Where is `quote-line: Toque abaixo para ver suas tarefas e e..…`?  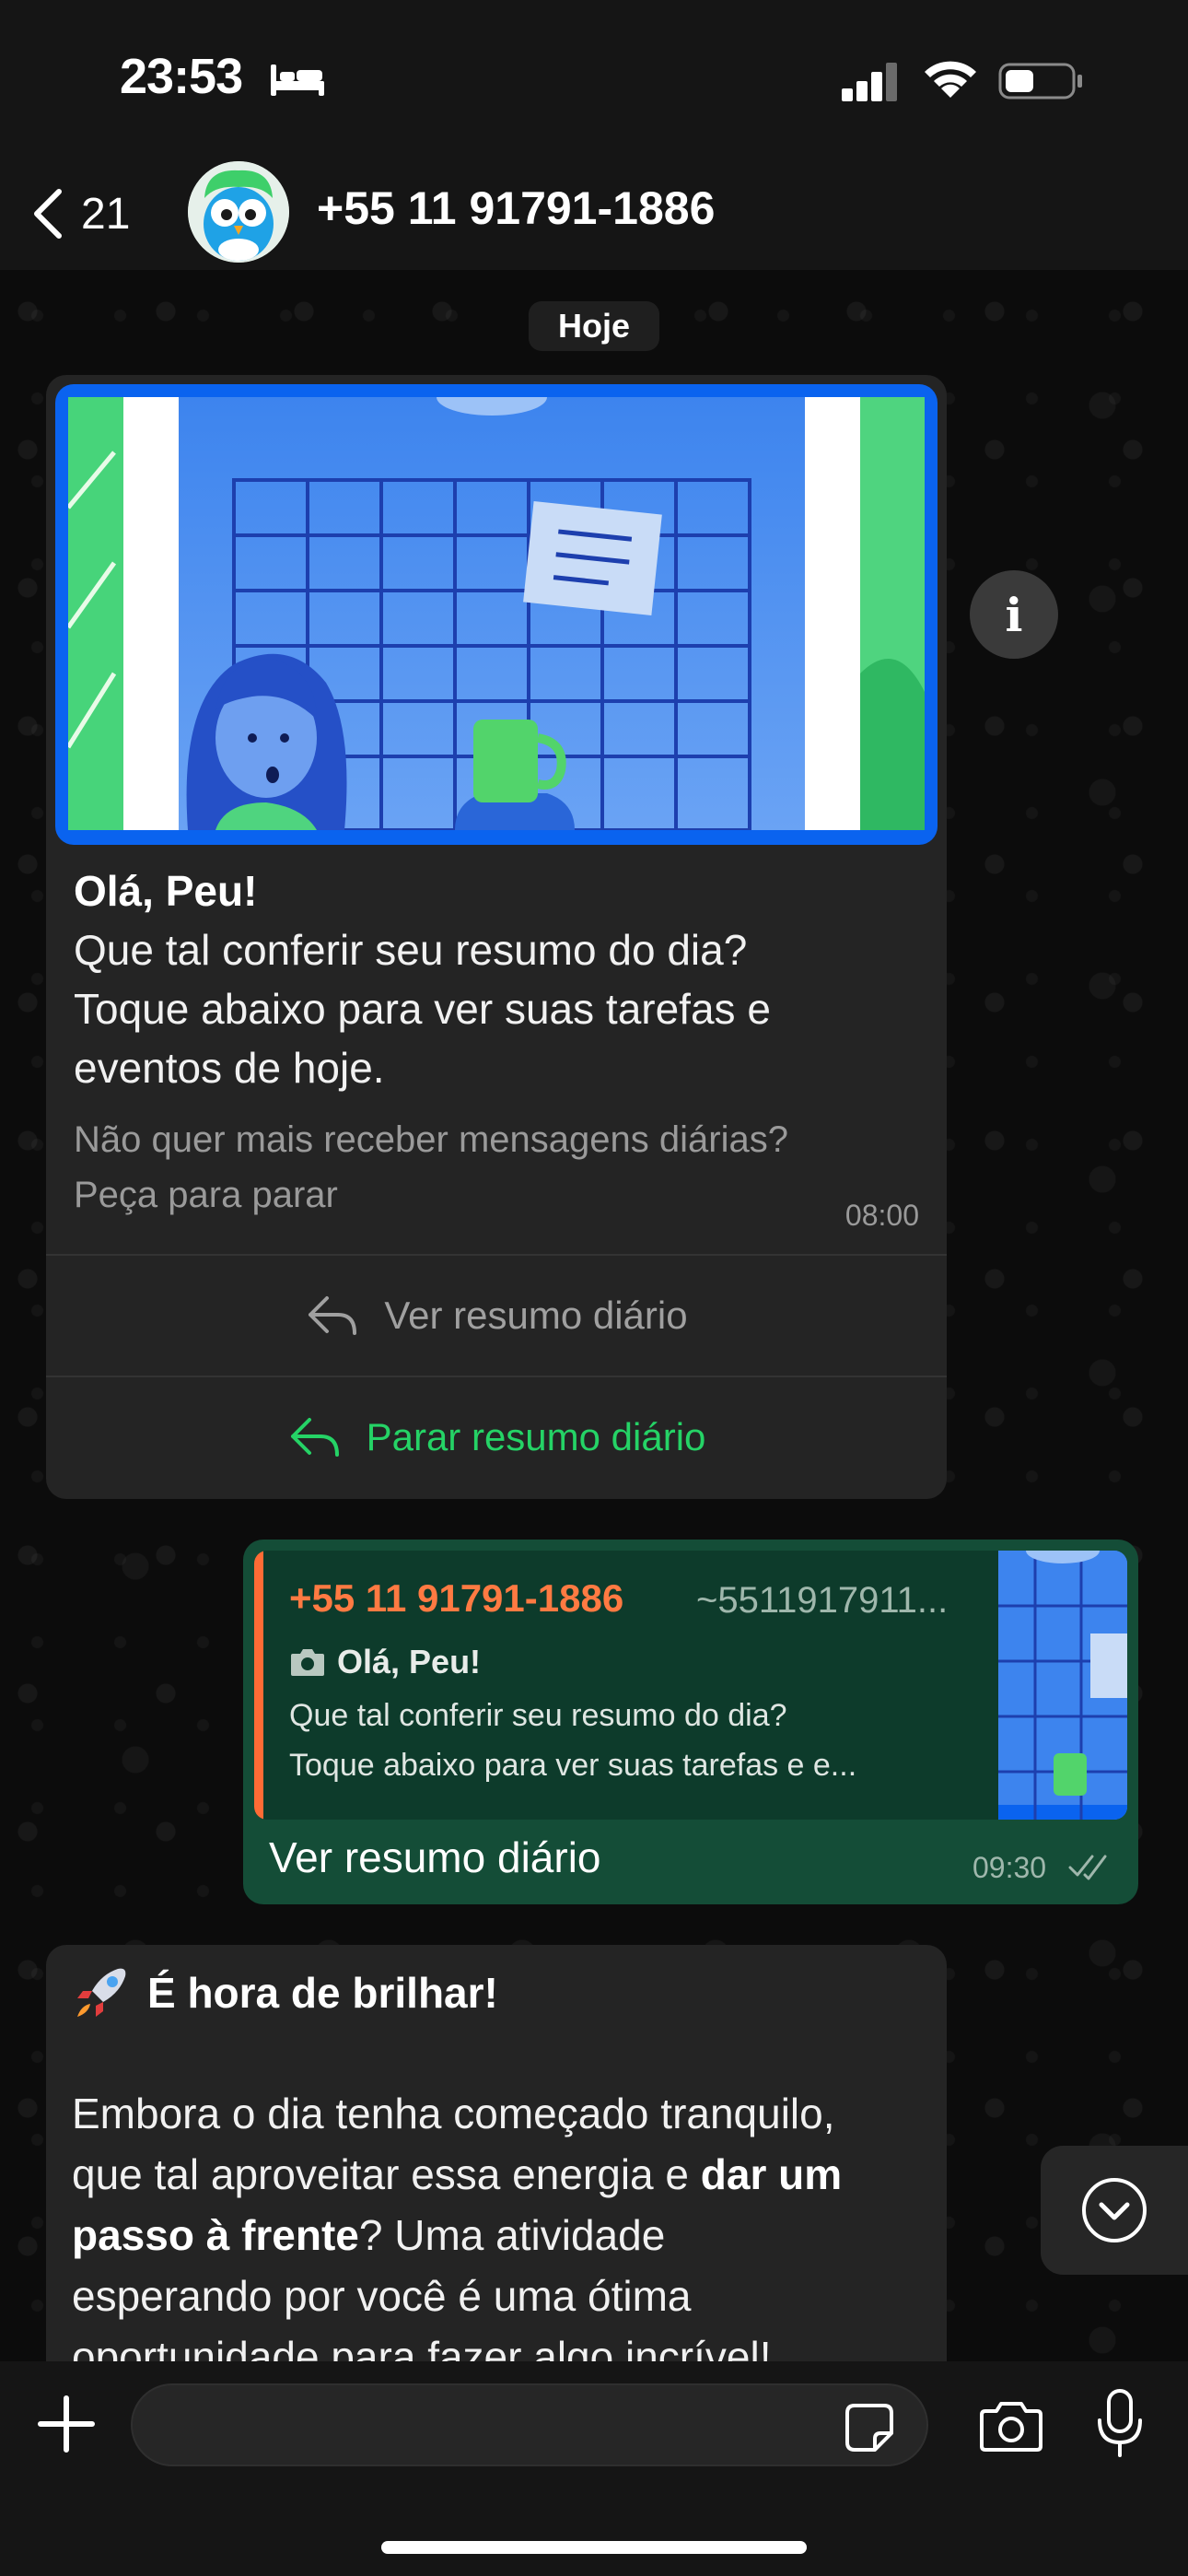
quote-line: Toque abaixo para ver suas tarefas e e..… is located at coordinates (573, 1765).